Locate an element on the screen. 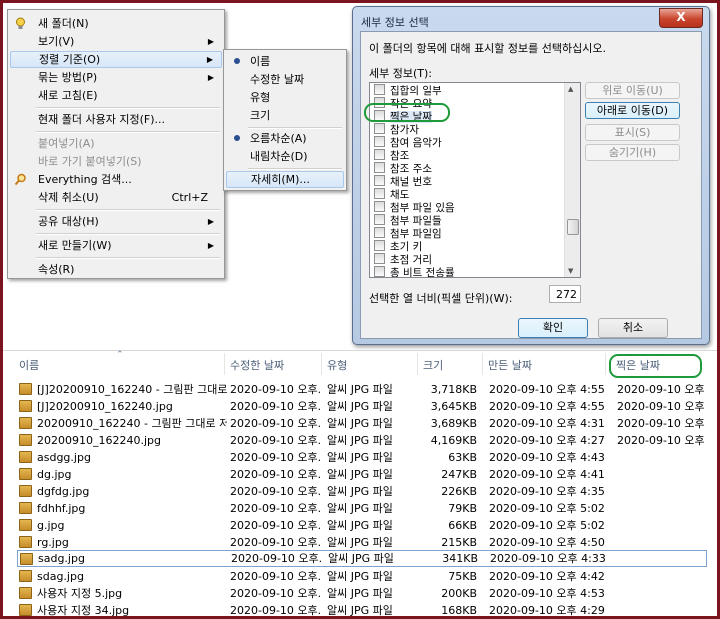 The image size is (720, 619). details-list-item: 첨부 파일임 is located at coordinates (408, 233).